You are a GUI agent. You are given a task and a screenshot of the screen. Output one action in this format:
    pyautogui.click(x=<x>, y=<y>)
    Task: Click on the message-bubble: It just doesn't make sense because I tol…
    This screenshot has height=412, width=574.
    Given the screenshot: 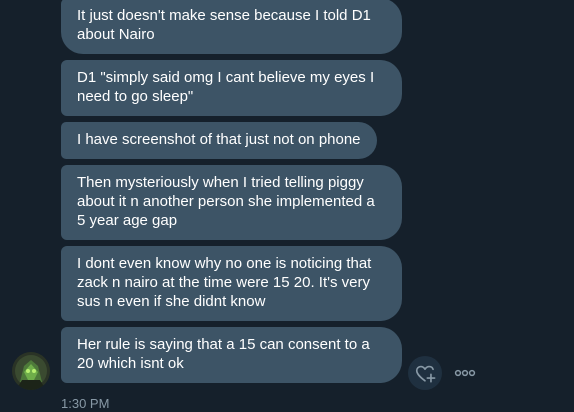 What is the action you would take?
    pyautogui.click(x=231, y=27)
    